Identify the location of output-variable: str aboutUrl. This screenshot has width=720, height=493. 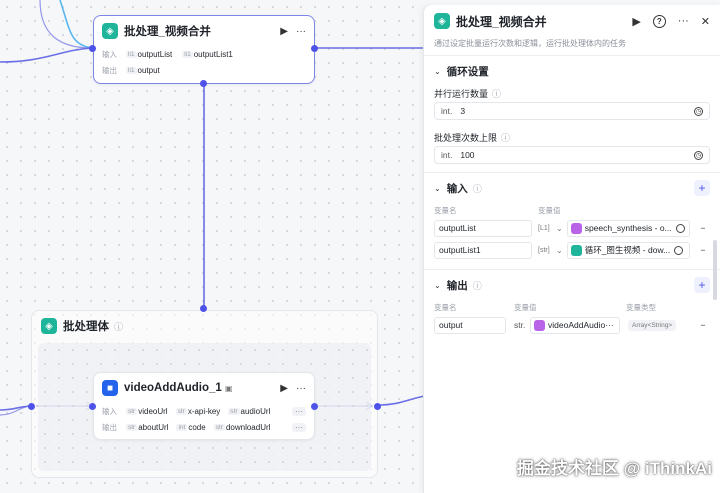
(147, 427).